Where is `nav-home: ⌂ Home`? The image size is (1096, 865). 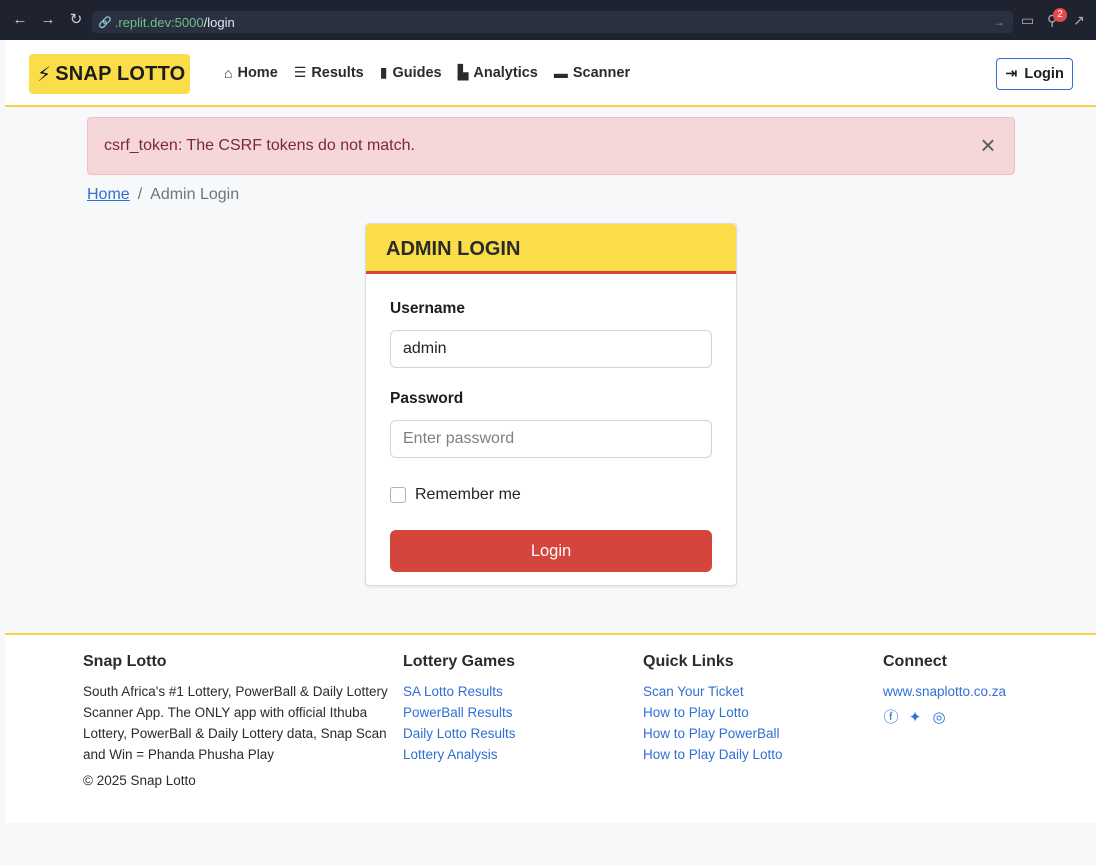 nav-home: ⌂ Home is located at coordinates (251, 72).